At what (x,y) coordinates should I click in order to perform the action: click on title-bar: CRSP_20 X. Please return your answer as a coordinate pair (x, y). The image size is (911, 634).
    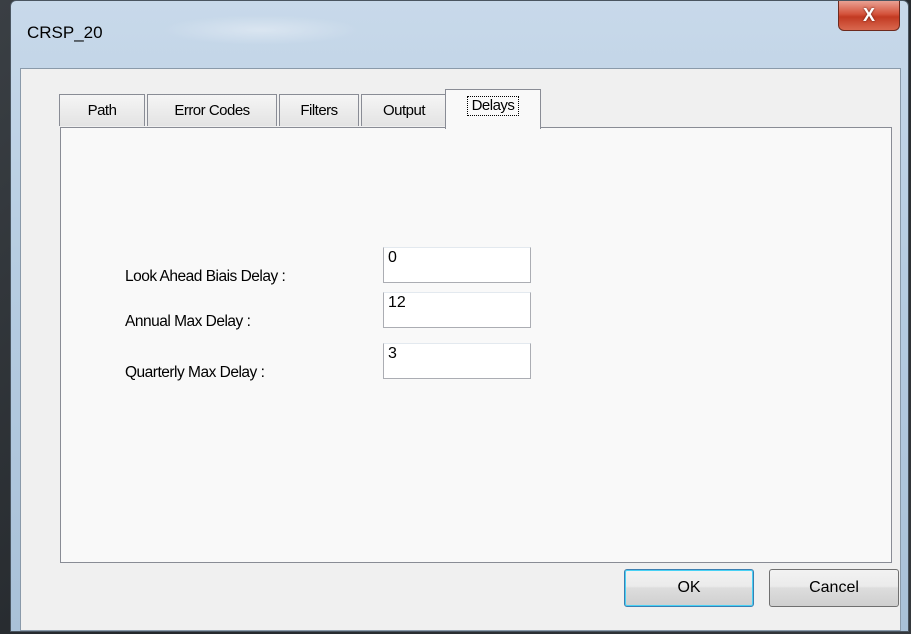
    Looking at the image, I should click on (459, 31).